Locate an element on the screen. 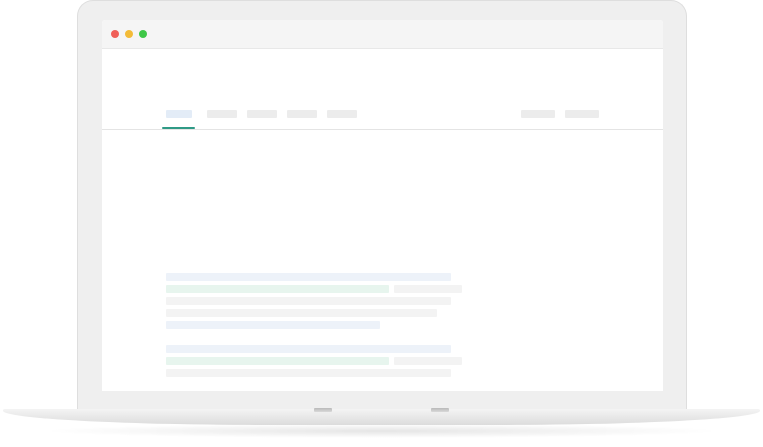 Image resolution: width=763 pixels, height=447 pixels. laptop-base is located at coordinates (381, 417).